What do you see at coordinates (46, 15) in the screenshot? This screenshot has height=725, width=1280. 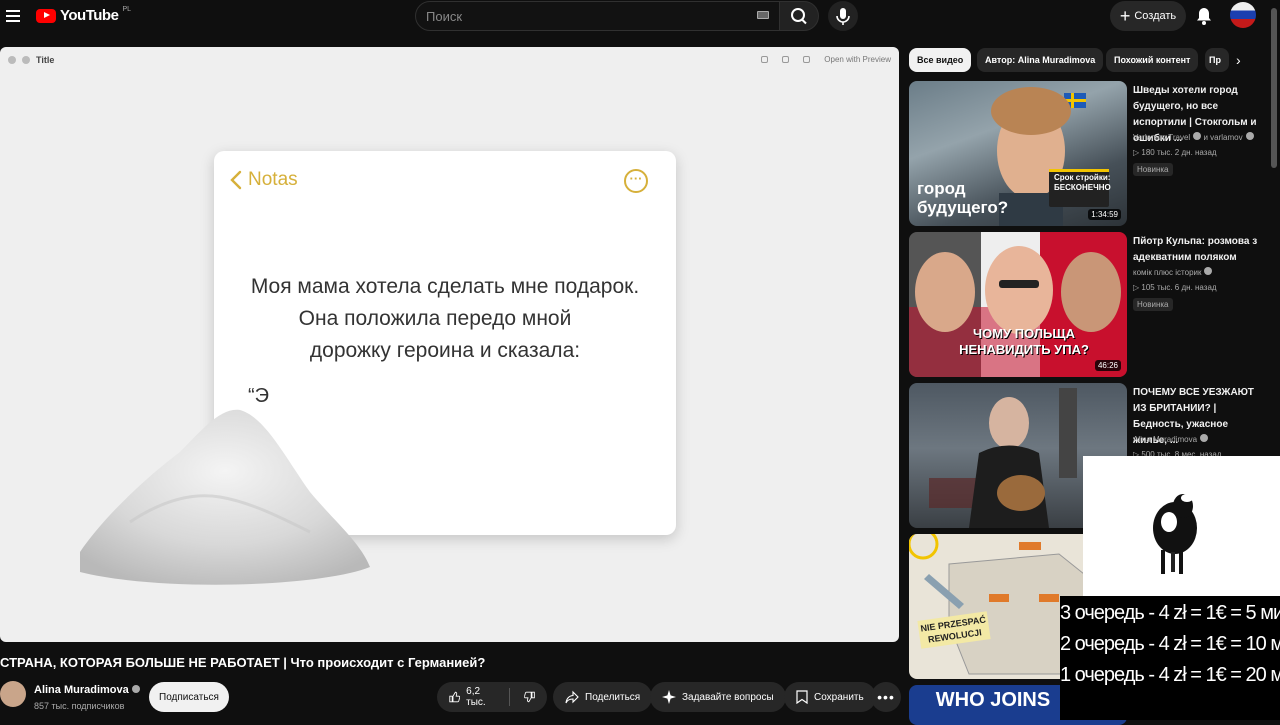 I see `youtube-play-icon` at bounding box center [46, 15].